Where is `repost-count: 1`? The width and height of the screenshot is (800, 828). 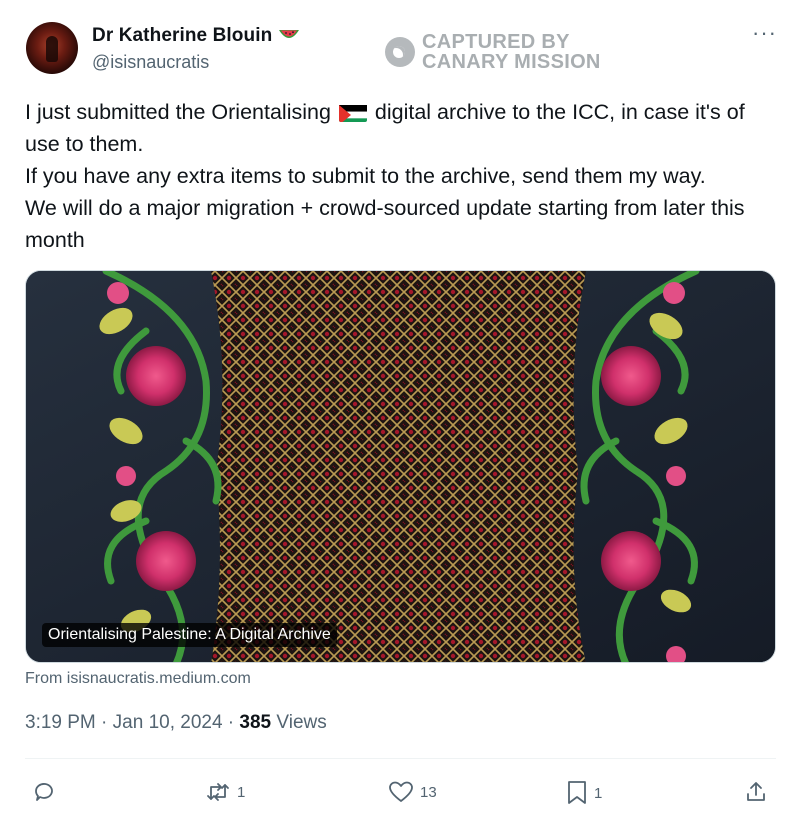 repost-count: 1 is located at coordinates (241, 792).